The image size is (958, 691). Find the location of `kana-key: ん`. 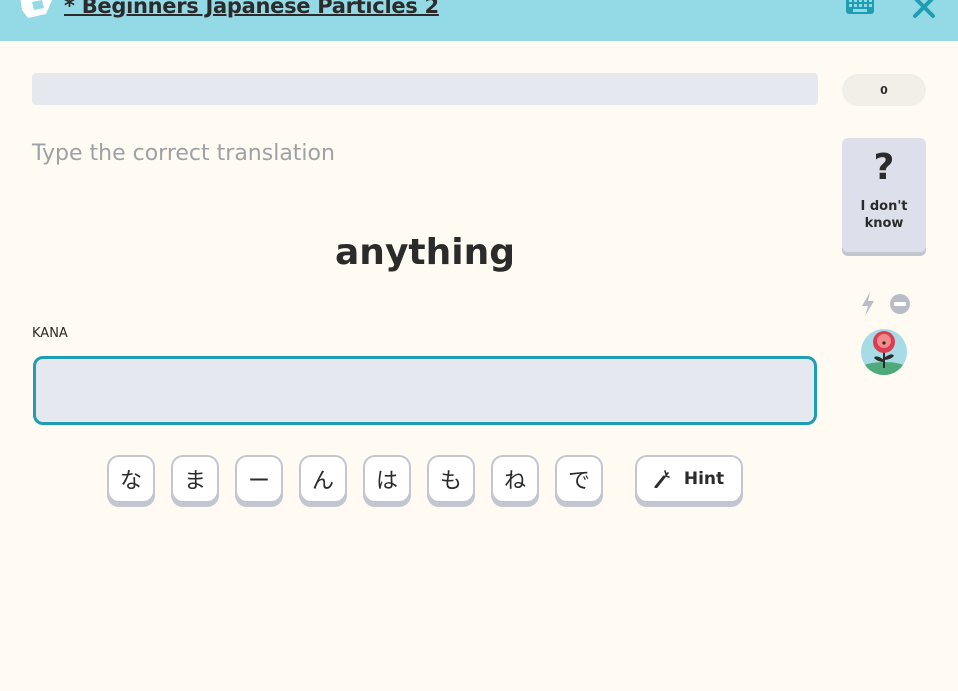

kana-key: ん is located at coordinates (323, 479).